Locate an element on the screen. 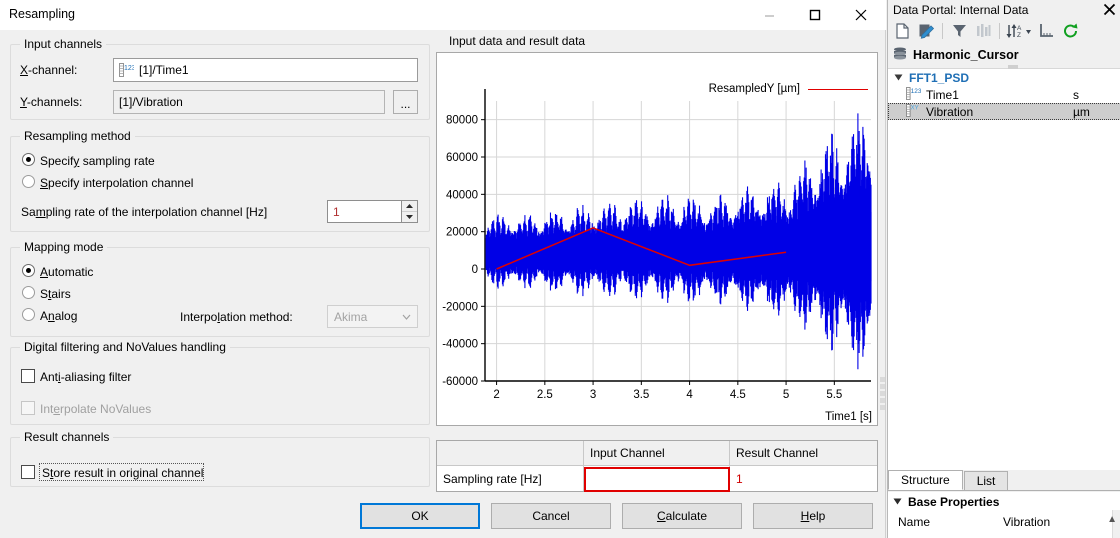 The width and height of the screenshot is (1120, 538). minimize-button is located at coordinates (769, 15).